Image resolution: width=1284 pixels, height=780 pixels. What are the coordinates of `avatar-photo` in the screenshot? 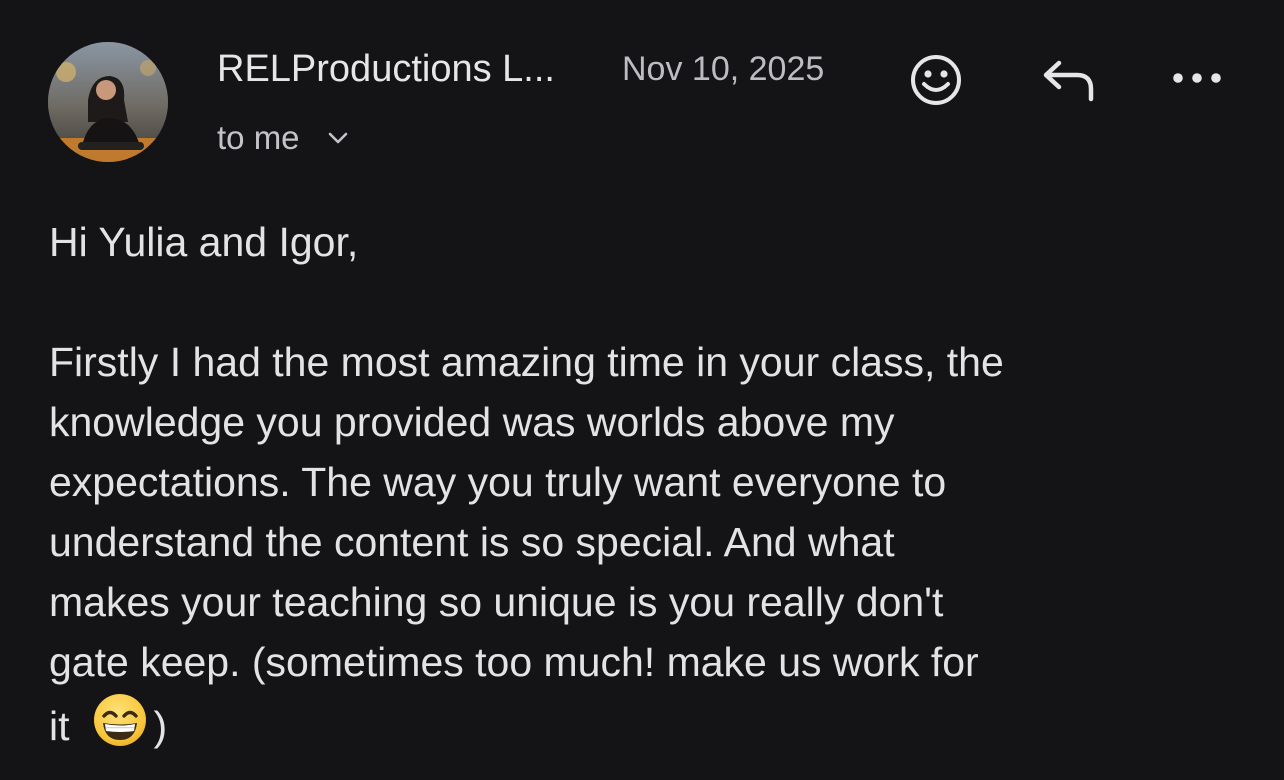 It's located at (108, 102).